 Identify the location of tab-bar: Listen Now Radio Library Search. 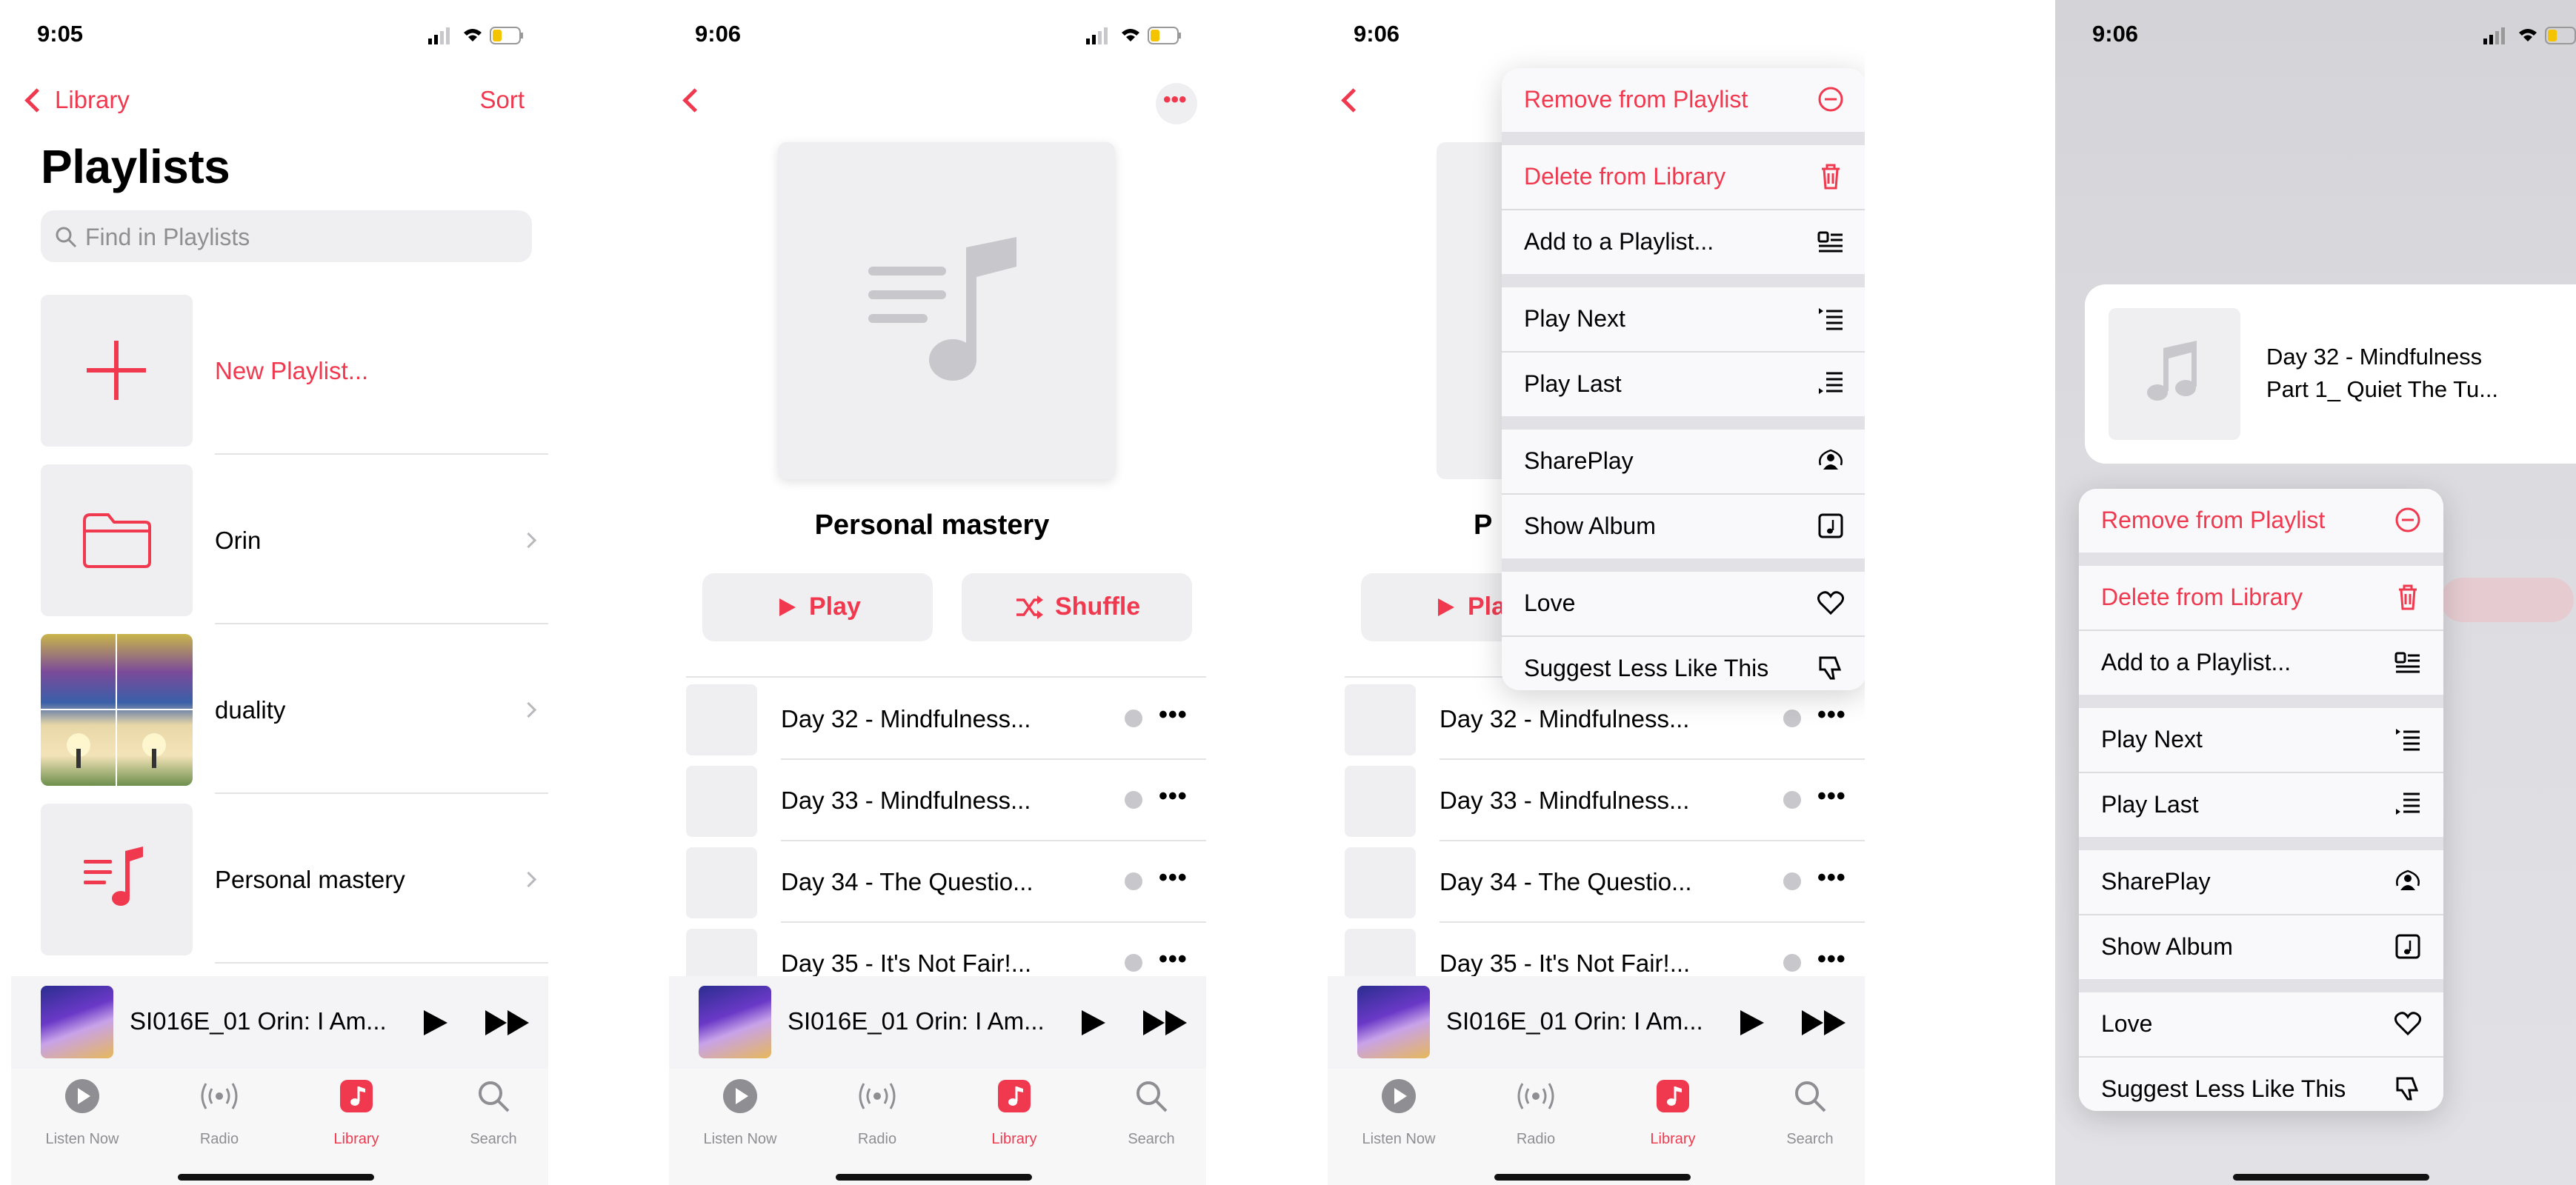
(279, 1127).